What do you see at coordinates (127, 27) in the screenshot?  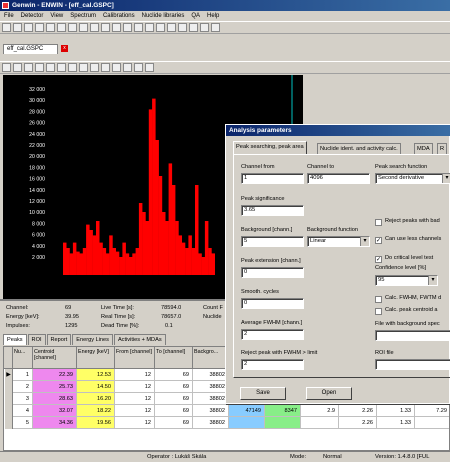 I see `report-icon` at bounding box center [127, 27].